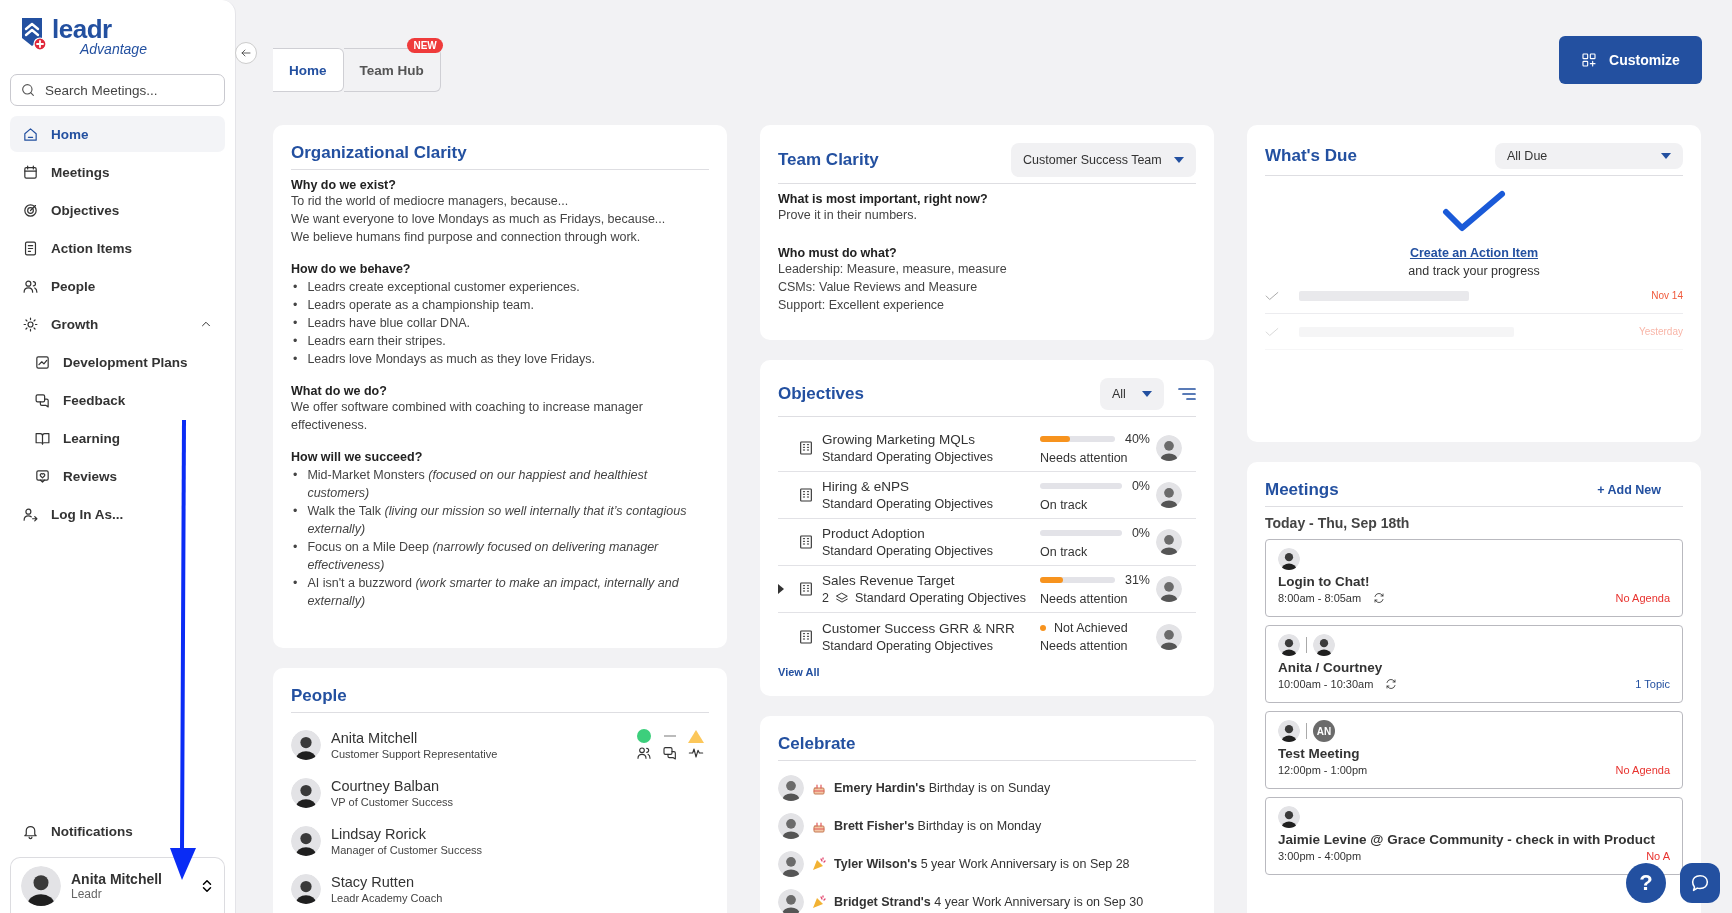 The width and height of the screenshot is (1732, 913). What do you see at coordinates (246, 53) in the screenshot?
I see `arrow-left-icon` at bounding box center [246, 53].